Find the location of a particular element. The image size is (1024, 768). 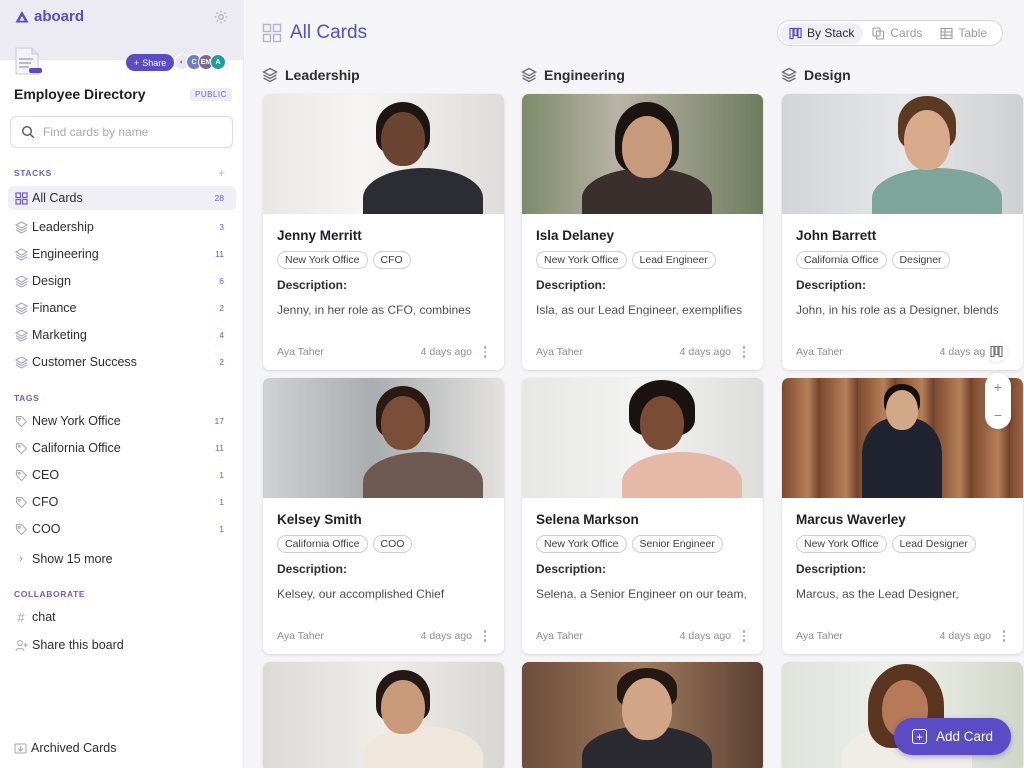

sidebar-item-count: 17 is located at coordinates (219, 421).